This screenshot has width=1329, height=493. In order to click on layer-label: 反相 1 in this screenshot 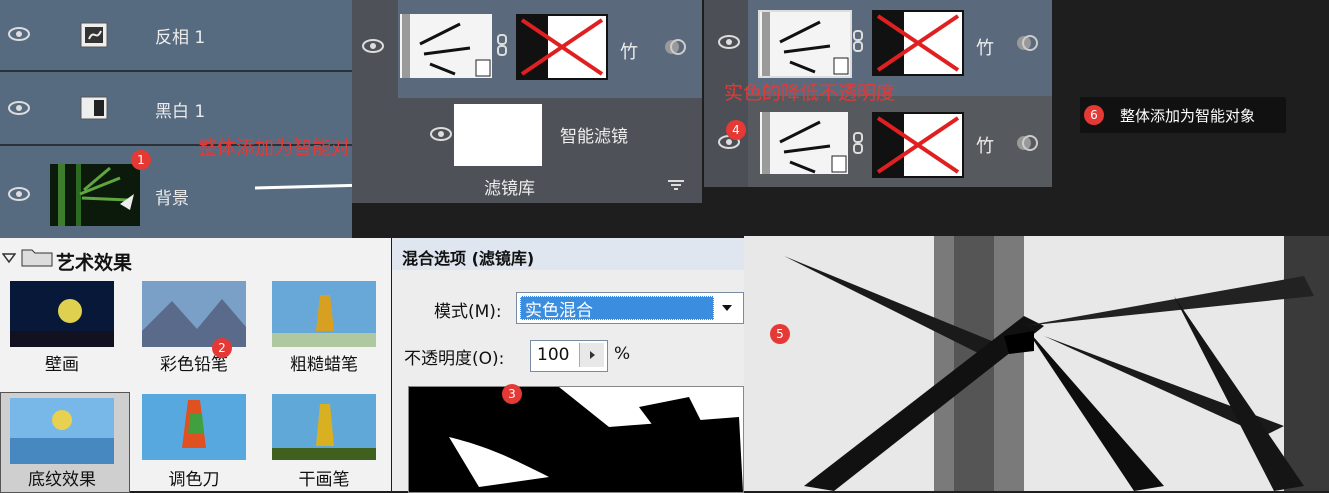, I will do `click(180, 38)`.